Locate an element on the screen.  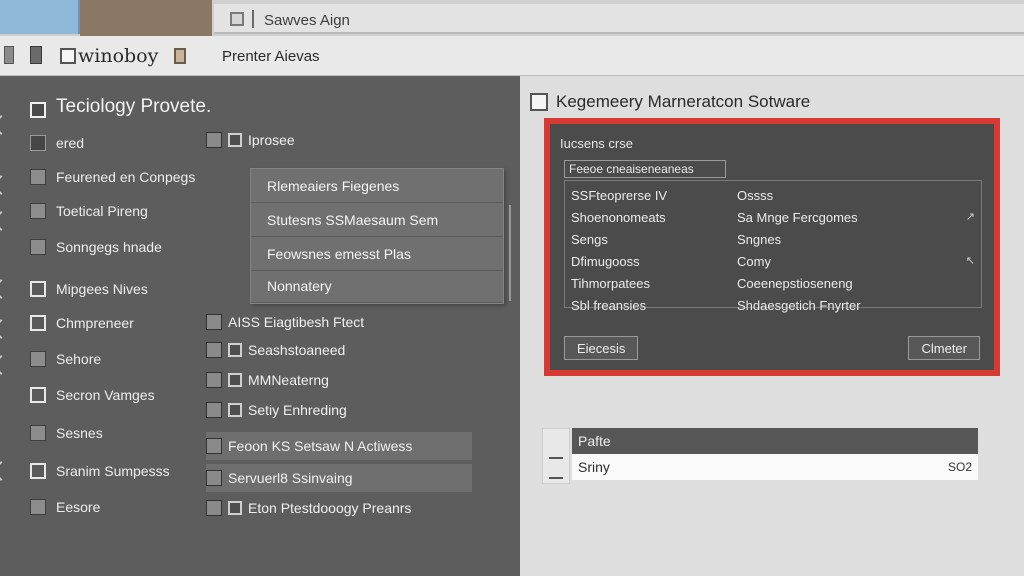
sidebar-title-icon is located at coordinates (38, 110).